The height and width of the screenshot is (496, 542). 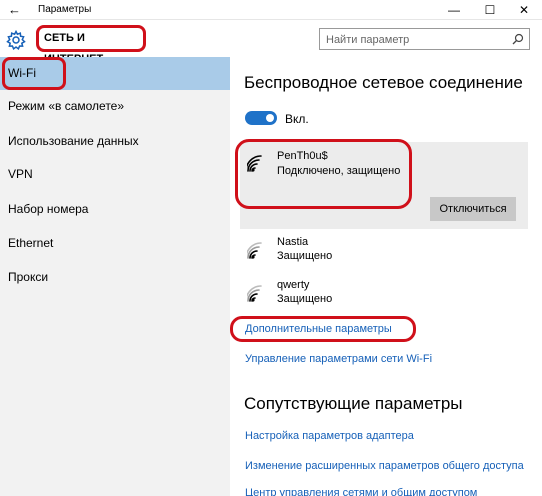 What do you see at coordinates (271, 43) in the screenshot?
I see `page-header: СЕТЬ И ИНТЕРНЕТ` at bounding box center [271, 43].